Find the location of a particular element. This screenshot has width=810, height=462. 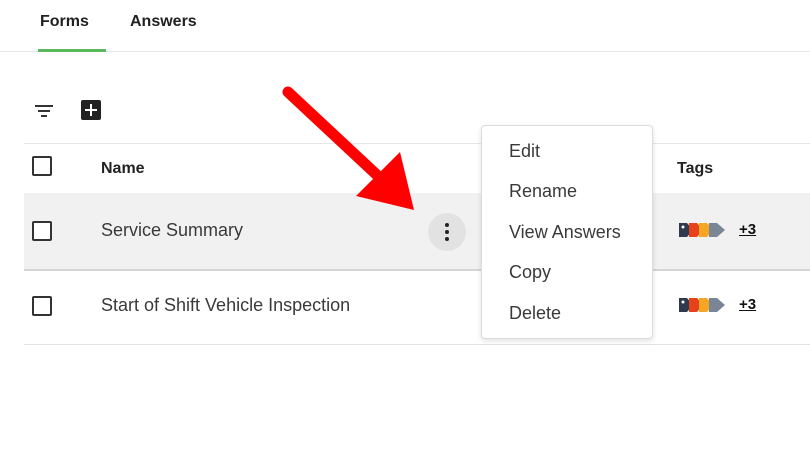

context-menu: Edit Rename View Answers Copy Delete is located at coordinates (567, 232).